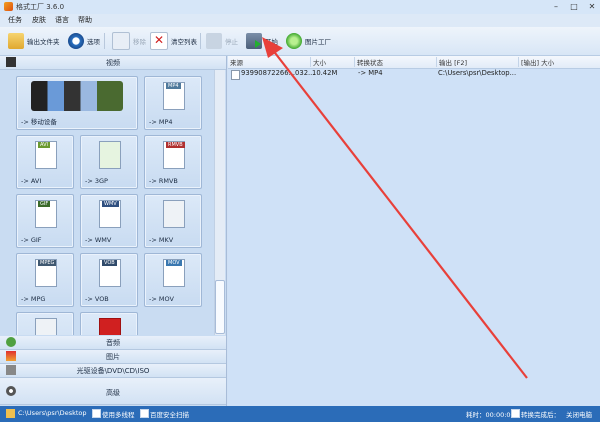  I want to click on alert-checkbox, so click(144, 413).